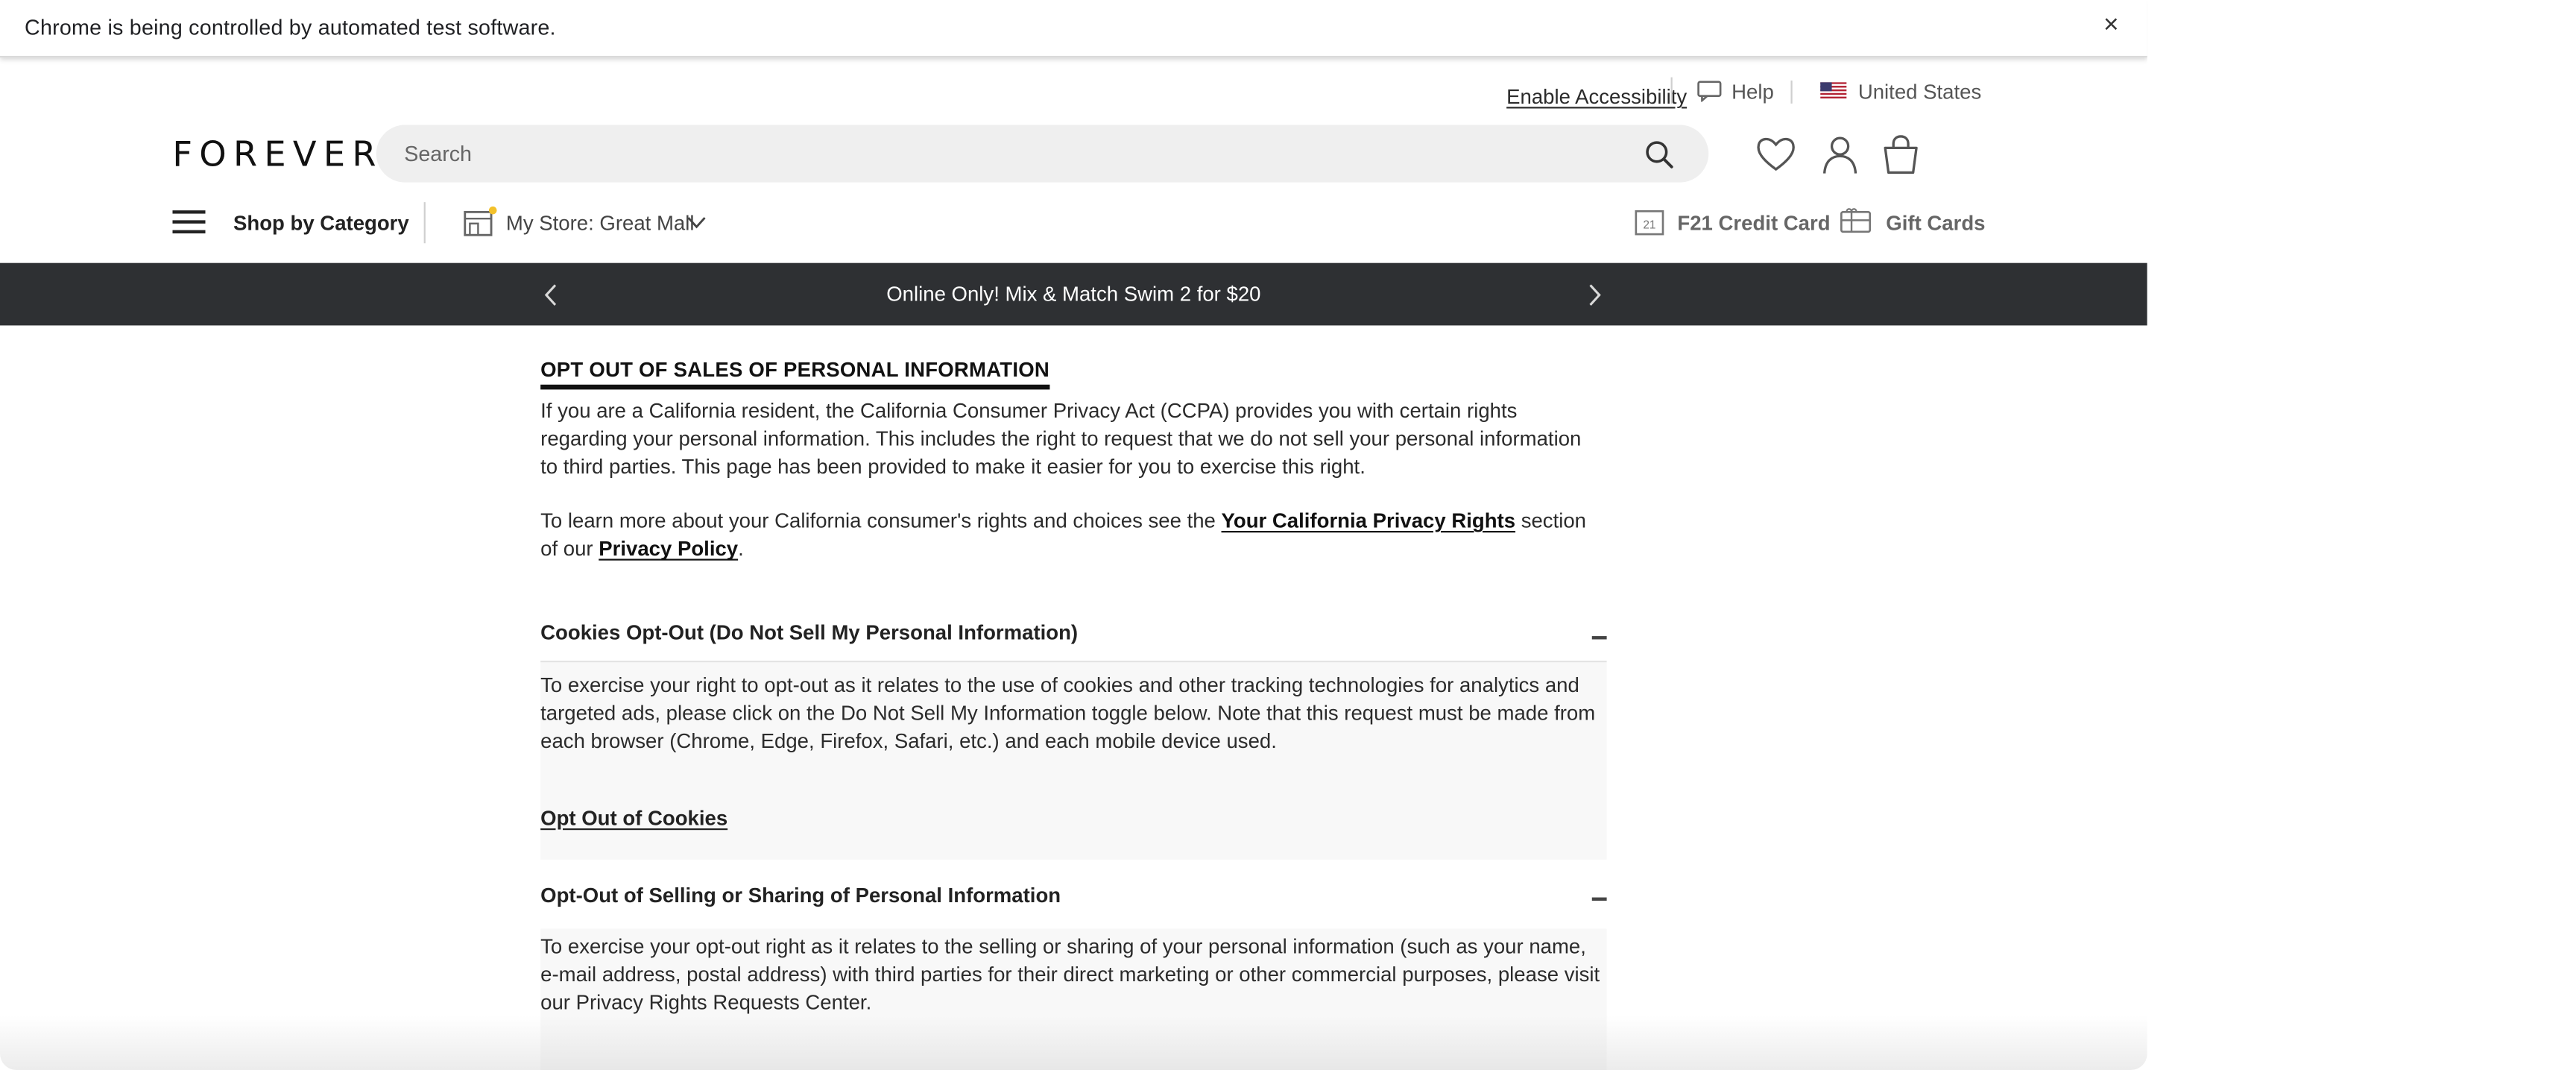 This screenshot has height=1070, width=2576. What do you see at coordinates (2111, 27) in the screenshot?
I see `infobar-close-button: ×` at bounding box center [2111, 27].